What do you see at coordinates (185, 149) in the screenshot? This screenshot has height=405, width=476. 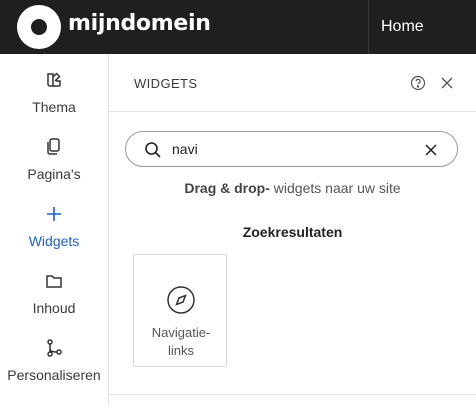 I see `search-value: navi` at bounding box center [185, 149].